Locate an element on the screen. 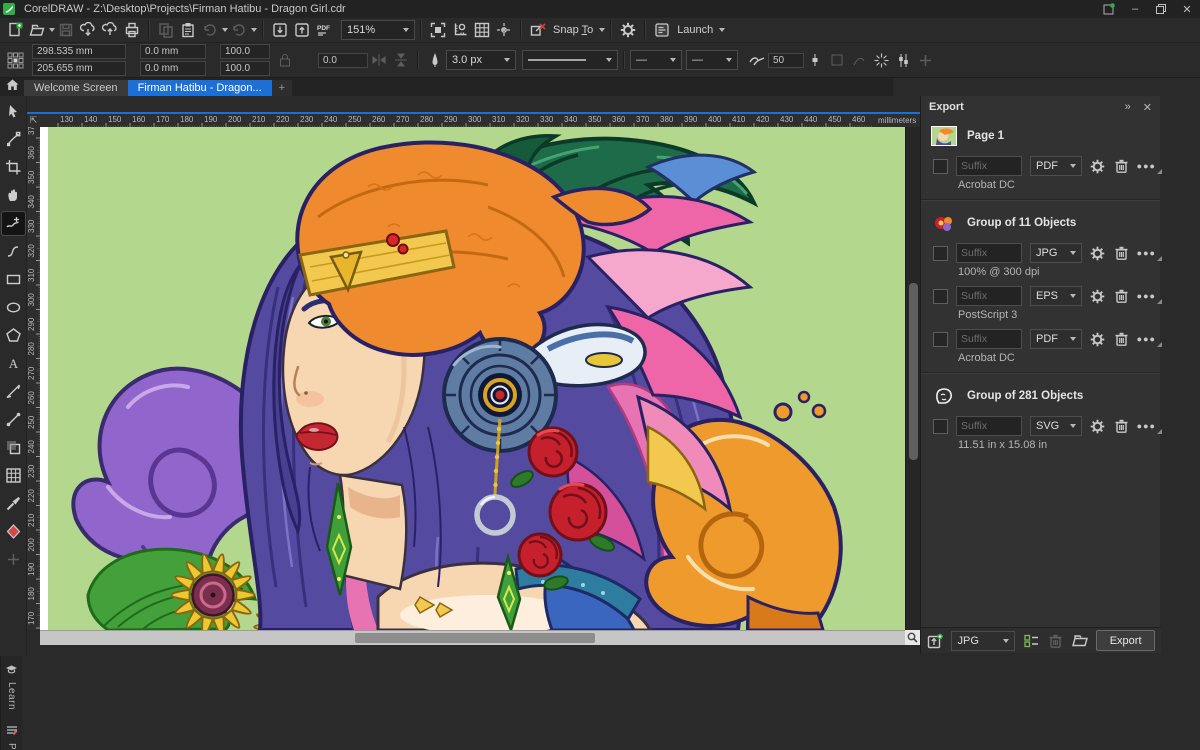  freehand-pick-tool is located at coordinates (13, 223).